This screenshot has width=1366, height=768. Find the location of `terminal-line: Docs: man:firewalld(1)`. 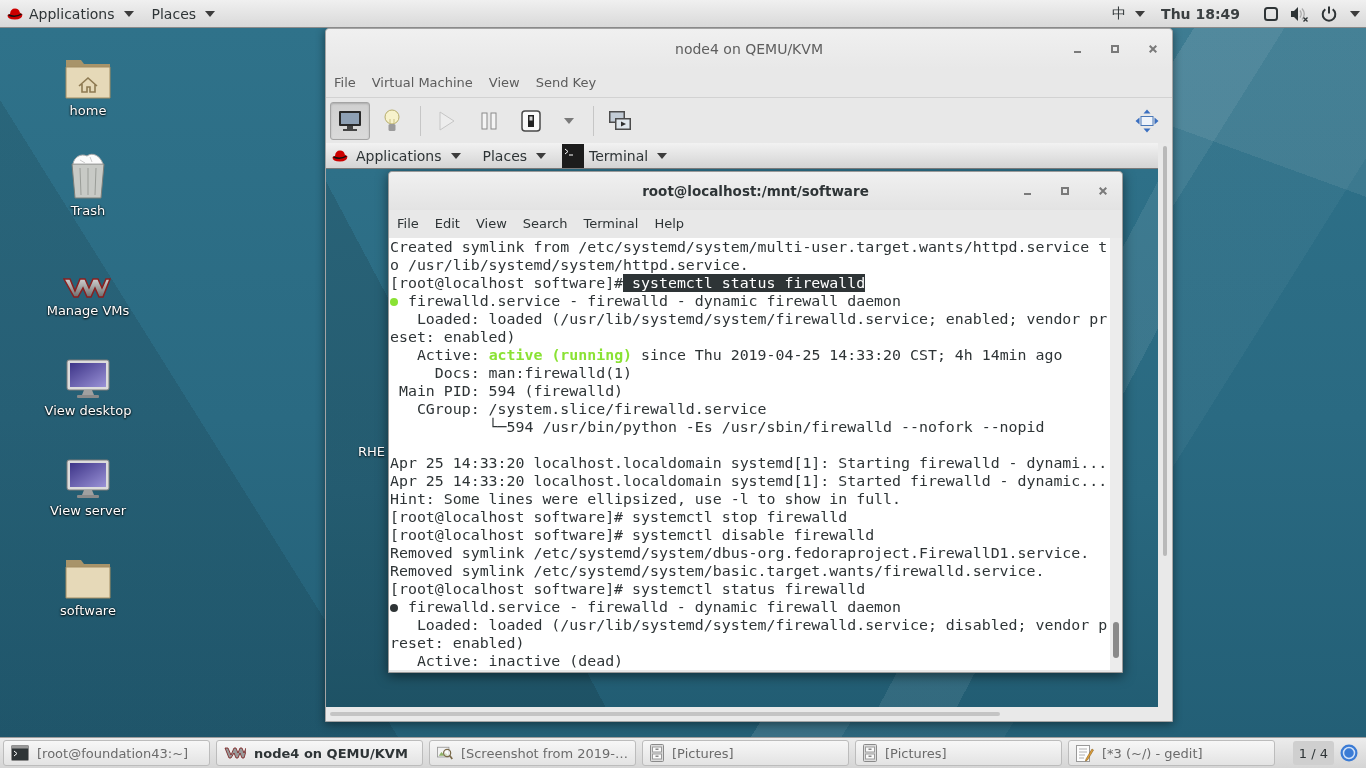

terminal-line: Docs: man:firewalld(1) is located at coordinates (533, 373).